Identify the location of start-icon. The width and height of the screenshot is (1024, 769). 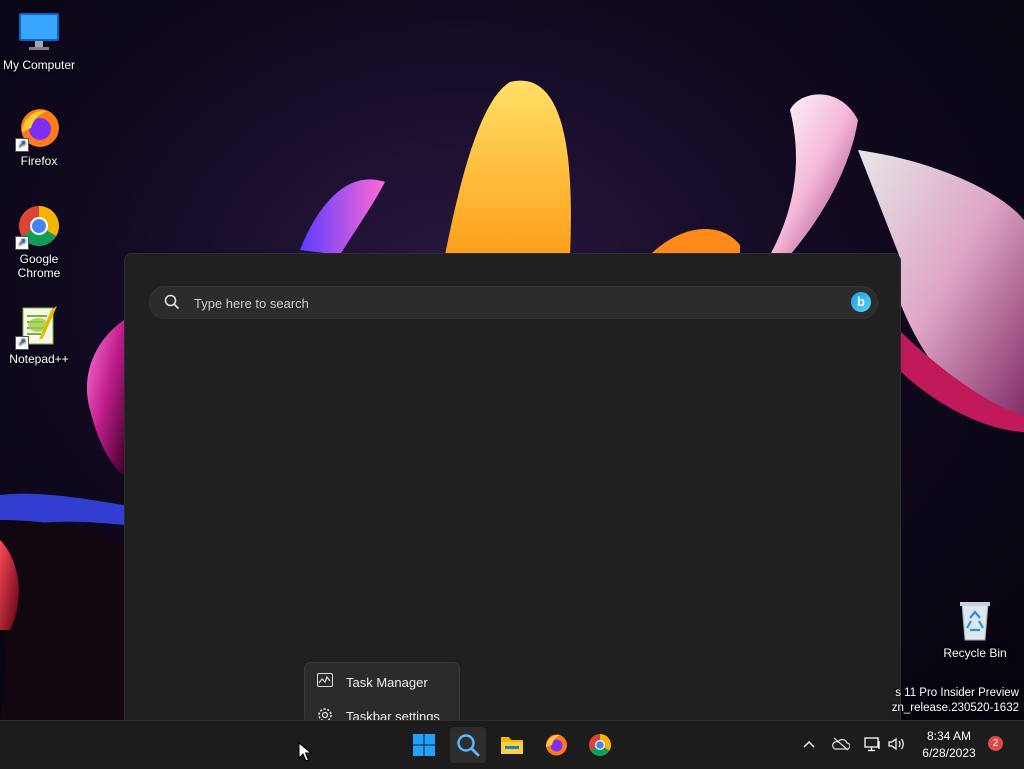
(424, 745).